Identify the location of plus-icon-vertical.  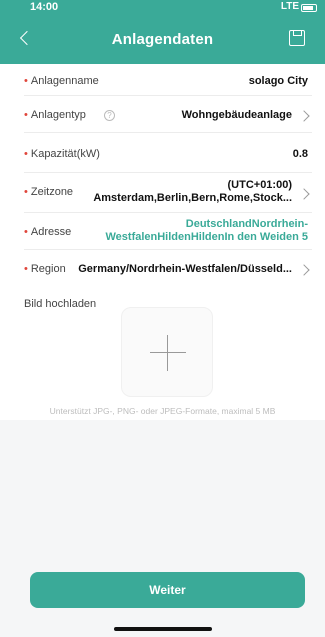
(167, 353).